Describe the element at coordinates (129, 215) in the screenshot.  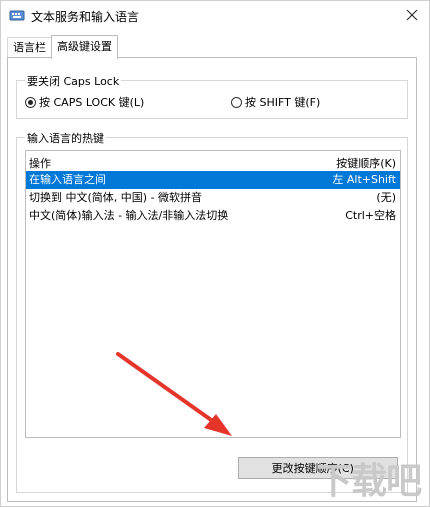
I see `list-item-action: 中文(简体)输入法 - 输入法/非输入法切换` at that location.